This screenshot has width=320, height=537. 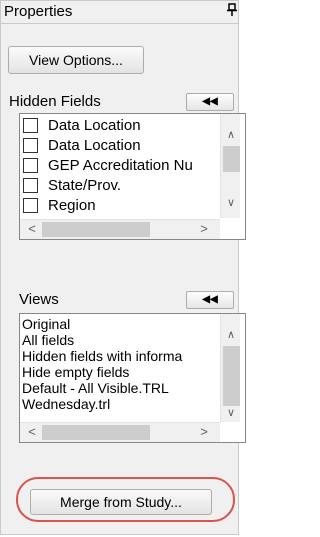 I want to click on hidden-field-label: GEP Accreditation Nu, so click(x=120, y=165).